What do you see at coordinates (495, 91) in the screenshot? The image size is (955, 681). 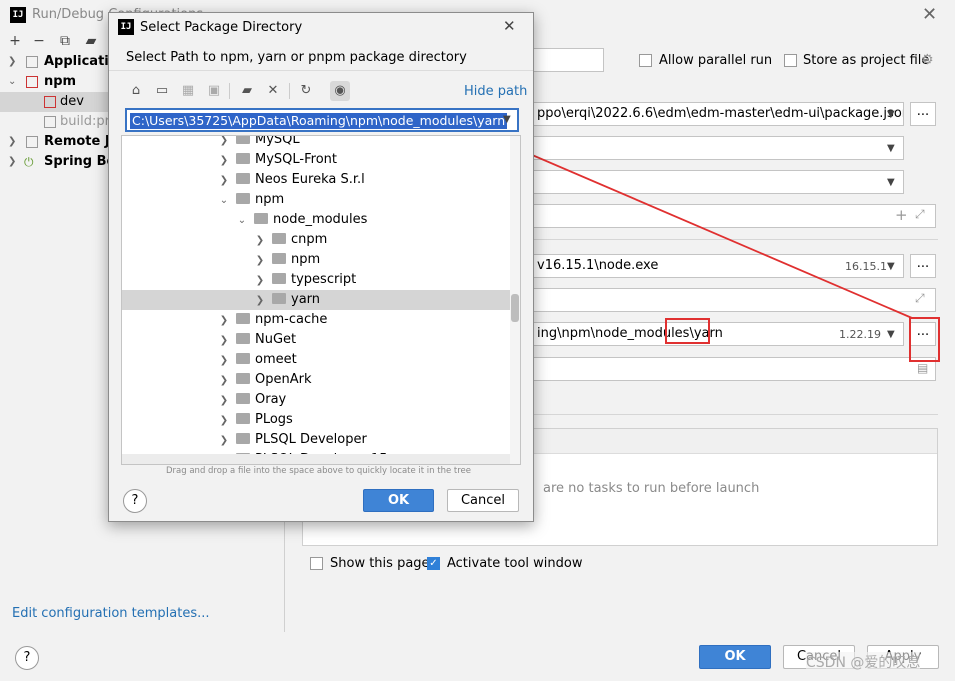 I see `hide-path-link: Hide path` at bounding box center [495, 91].